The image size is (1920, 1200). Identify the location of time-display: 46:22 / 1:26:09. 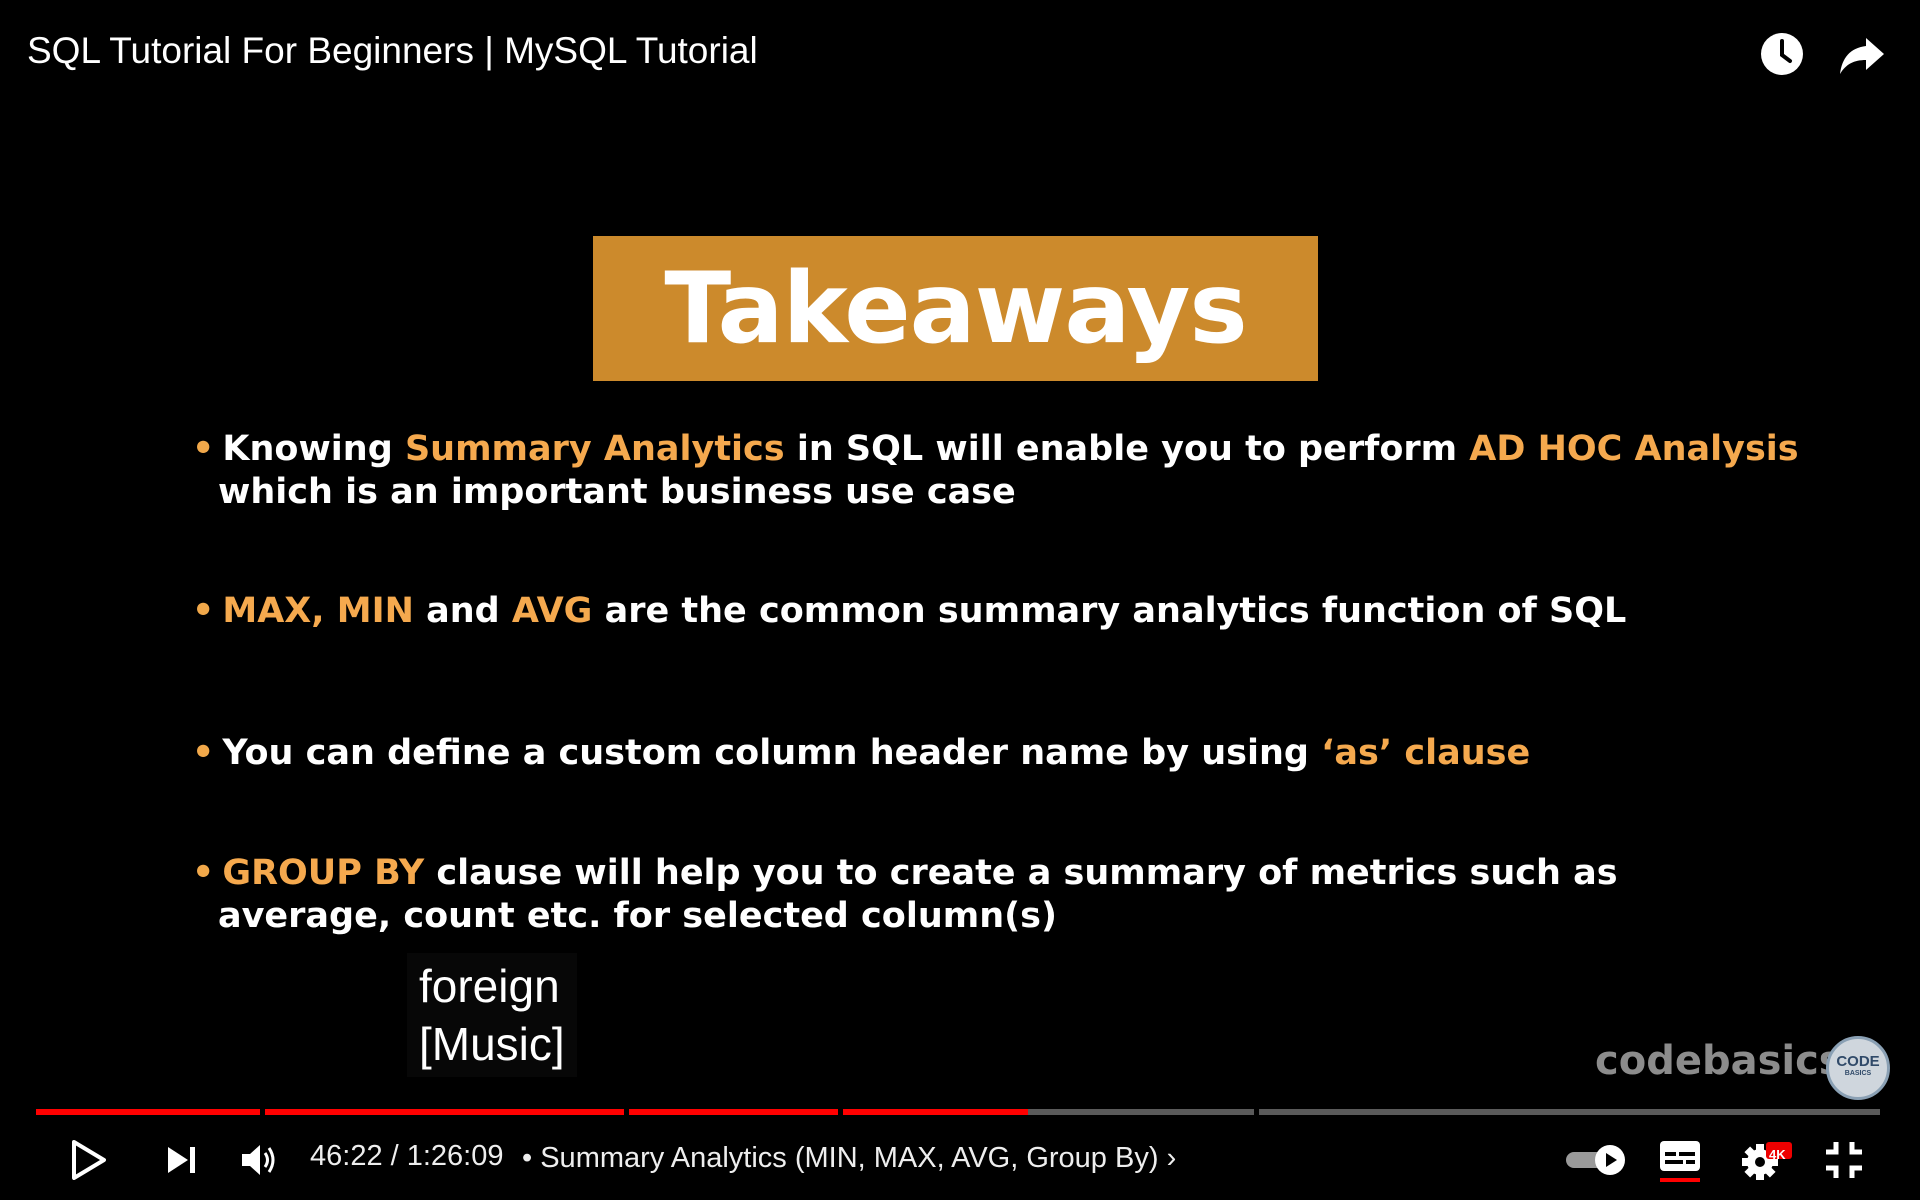
(407, 1156).